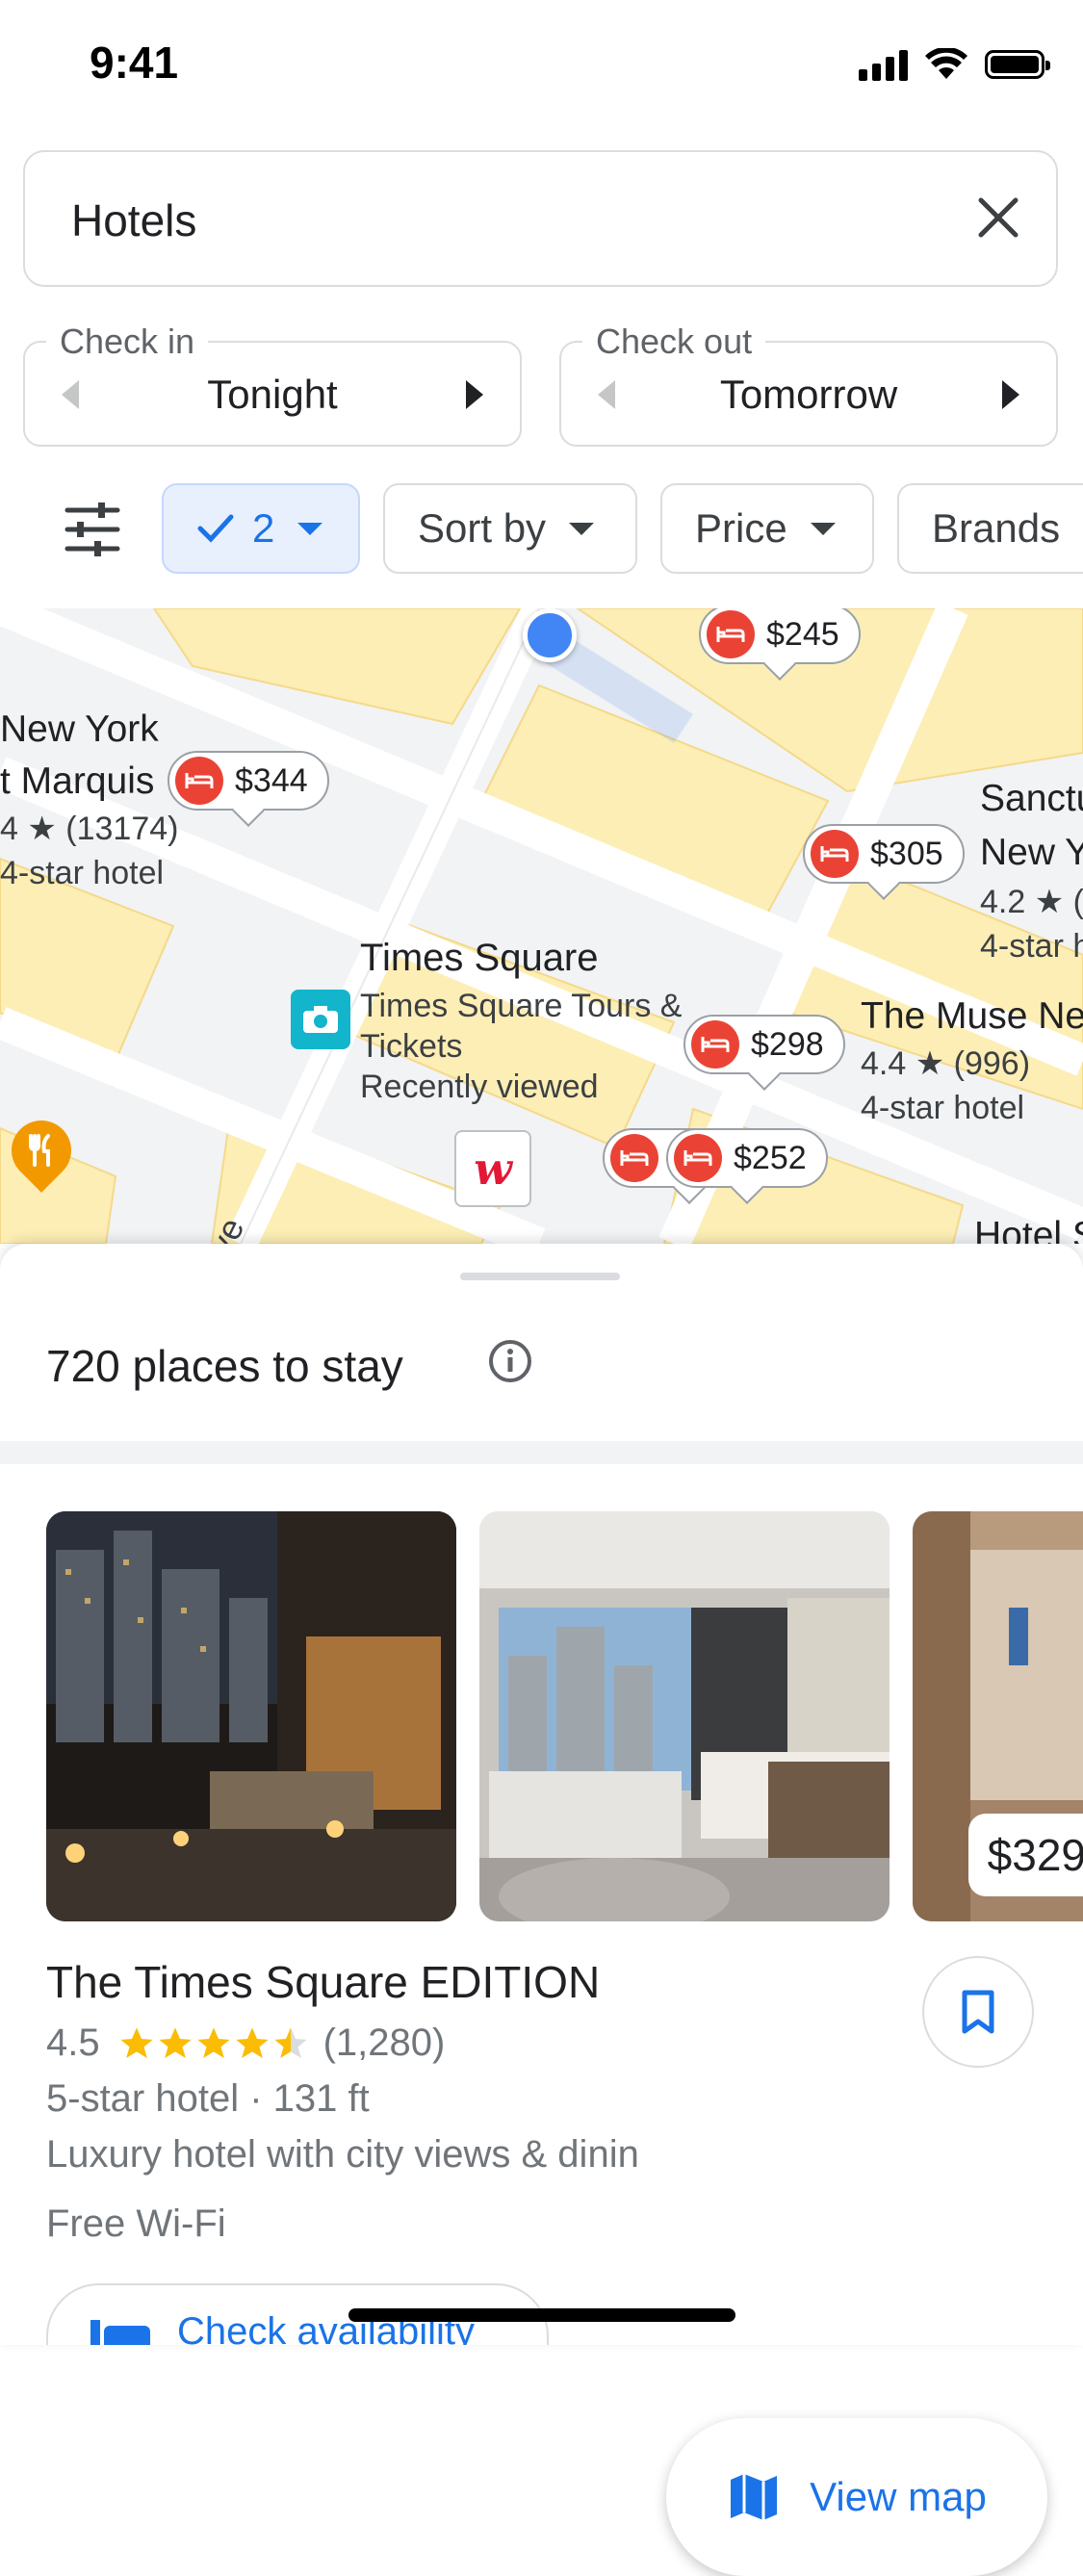  I want to click on hotel-price: $344, so click(272, 780).